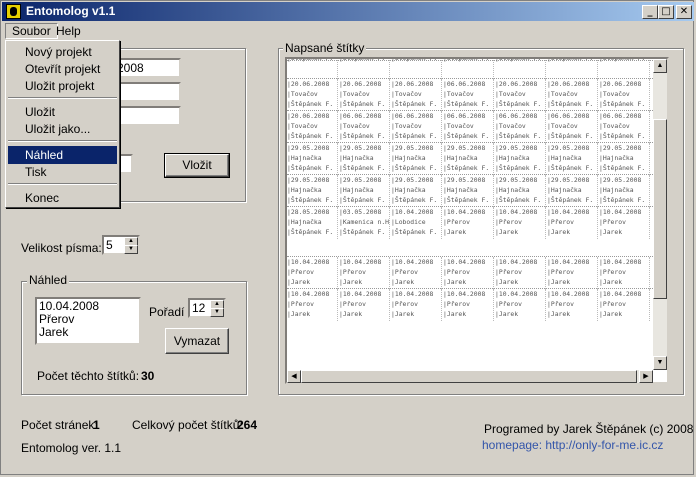 This screenshot has width=696, height=477. What do you see at coordinates (197, 165) in the screenshot?
I see `insert-button: Vložit` at bounding box center [197, 165].